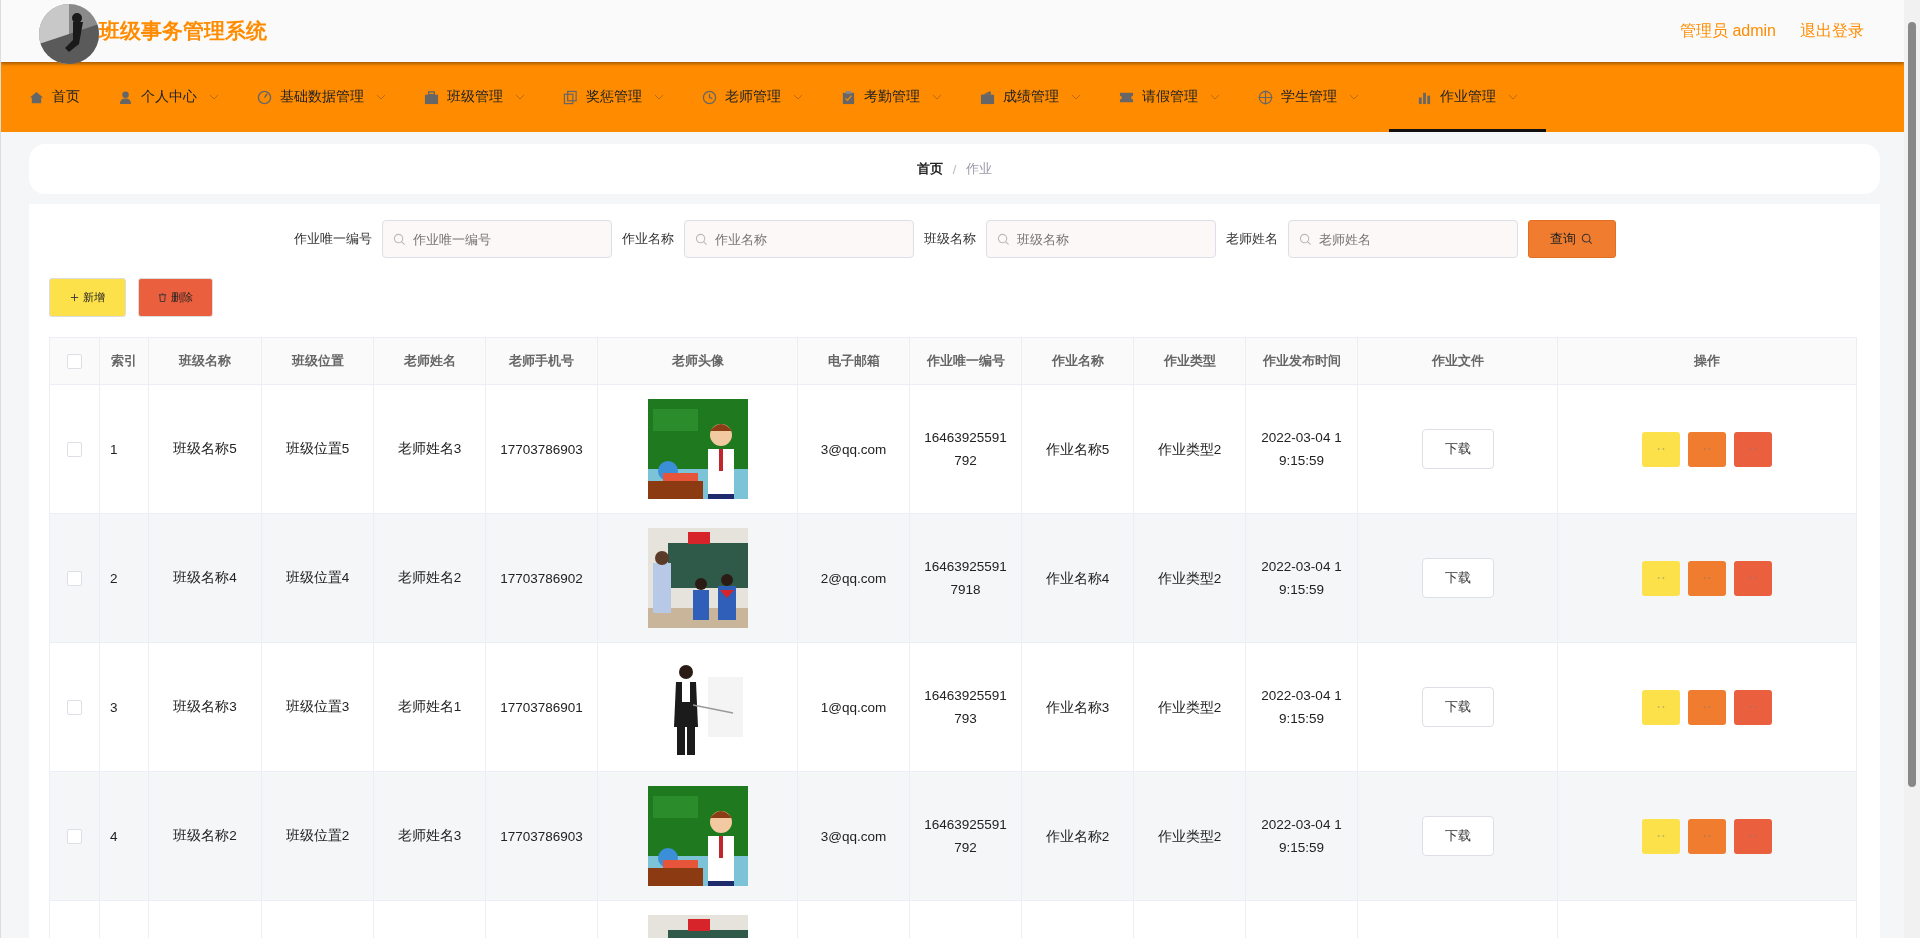 This screenshot has width=1920, height=938. Describe the element at coordinates (965, 361) in the screenshot. I see `column-header: 作业唯一编号` at that location.